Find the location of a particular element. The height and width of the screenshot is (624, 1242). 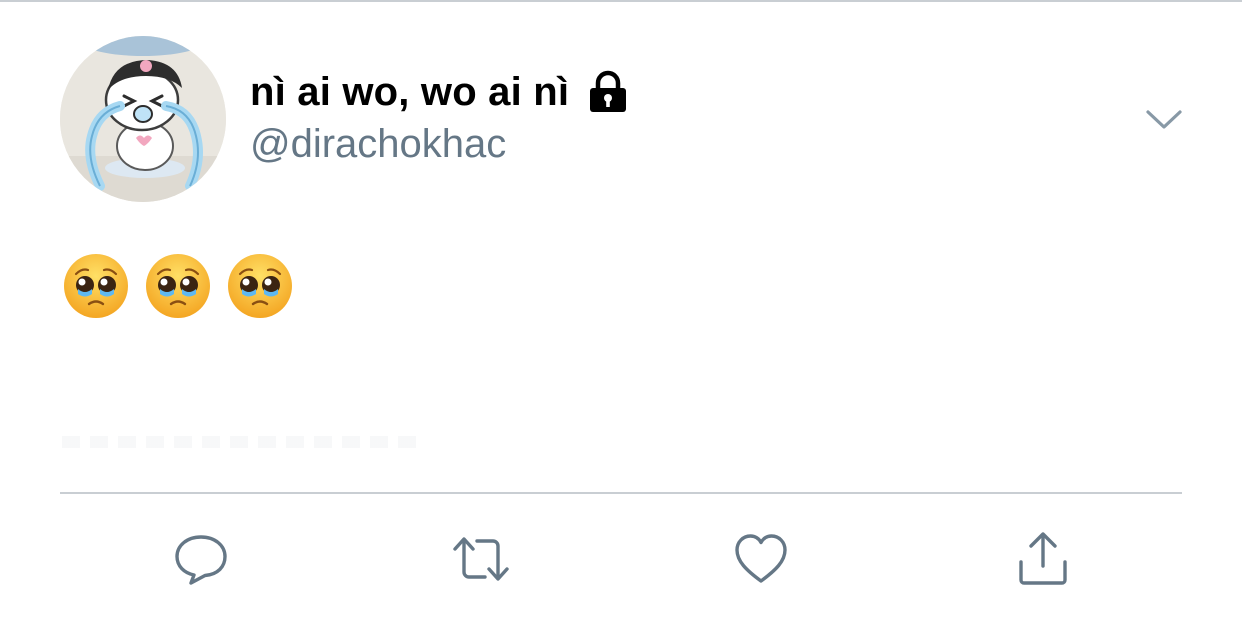

lock-icon is located at coordinates (608, 92).